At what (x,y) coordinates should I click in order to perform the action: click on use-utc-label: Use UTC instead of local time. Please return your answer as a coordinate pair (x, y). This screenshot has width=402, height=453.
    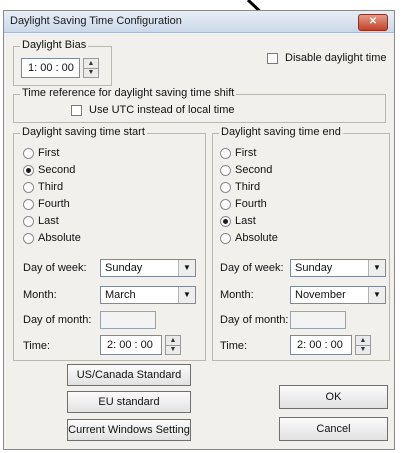
    Looking at the image, I should click on (162, 110).